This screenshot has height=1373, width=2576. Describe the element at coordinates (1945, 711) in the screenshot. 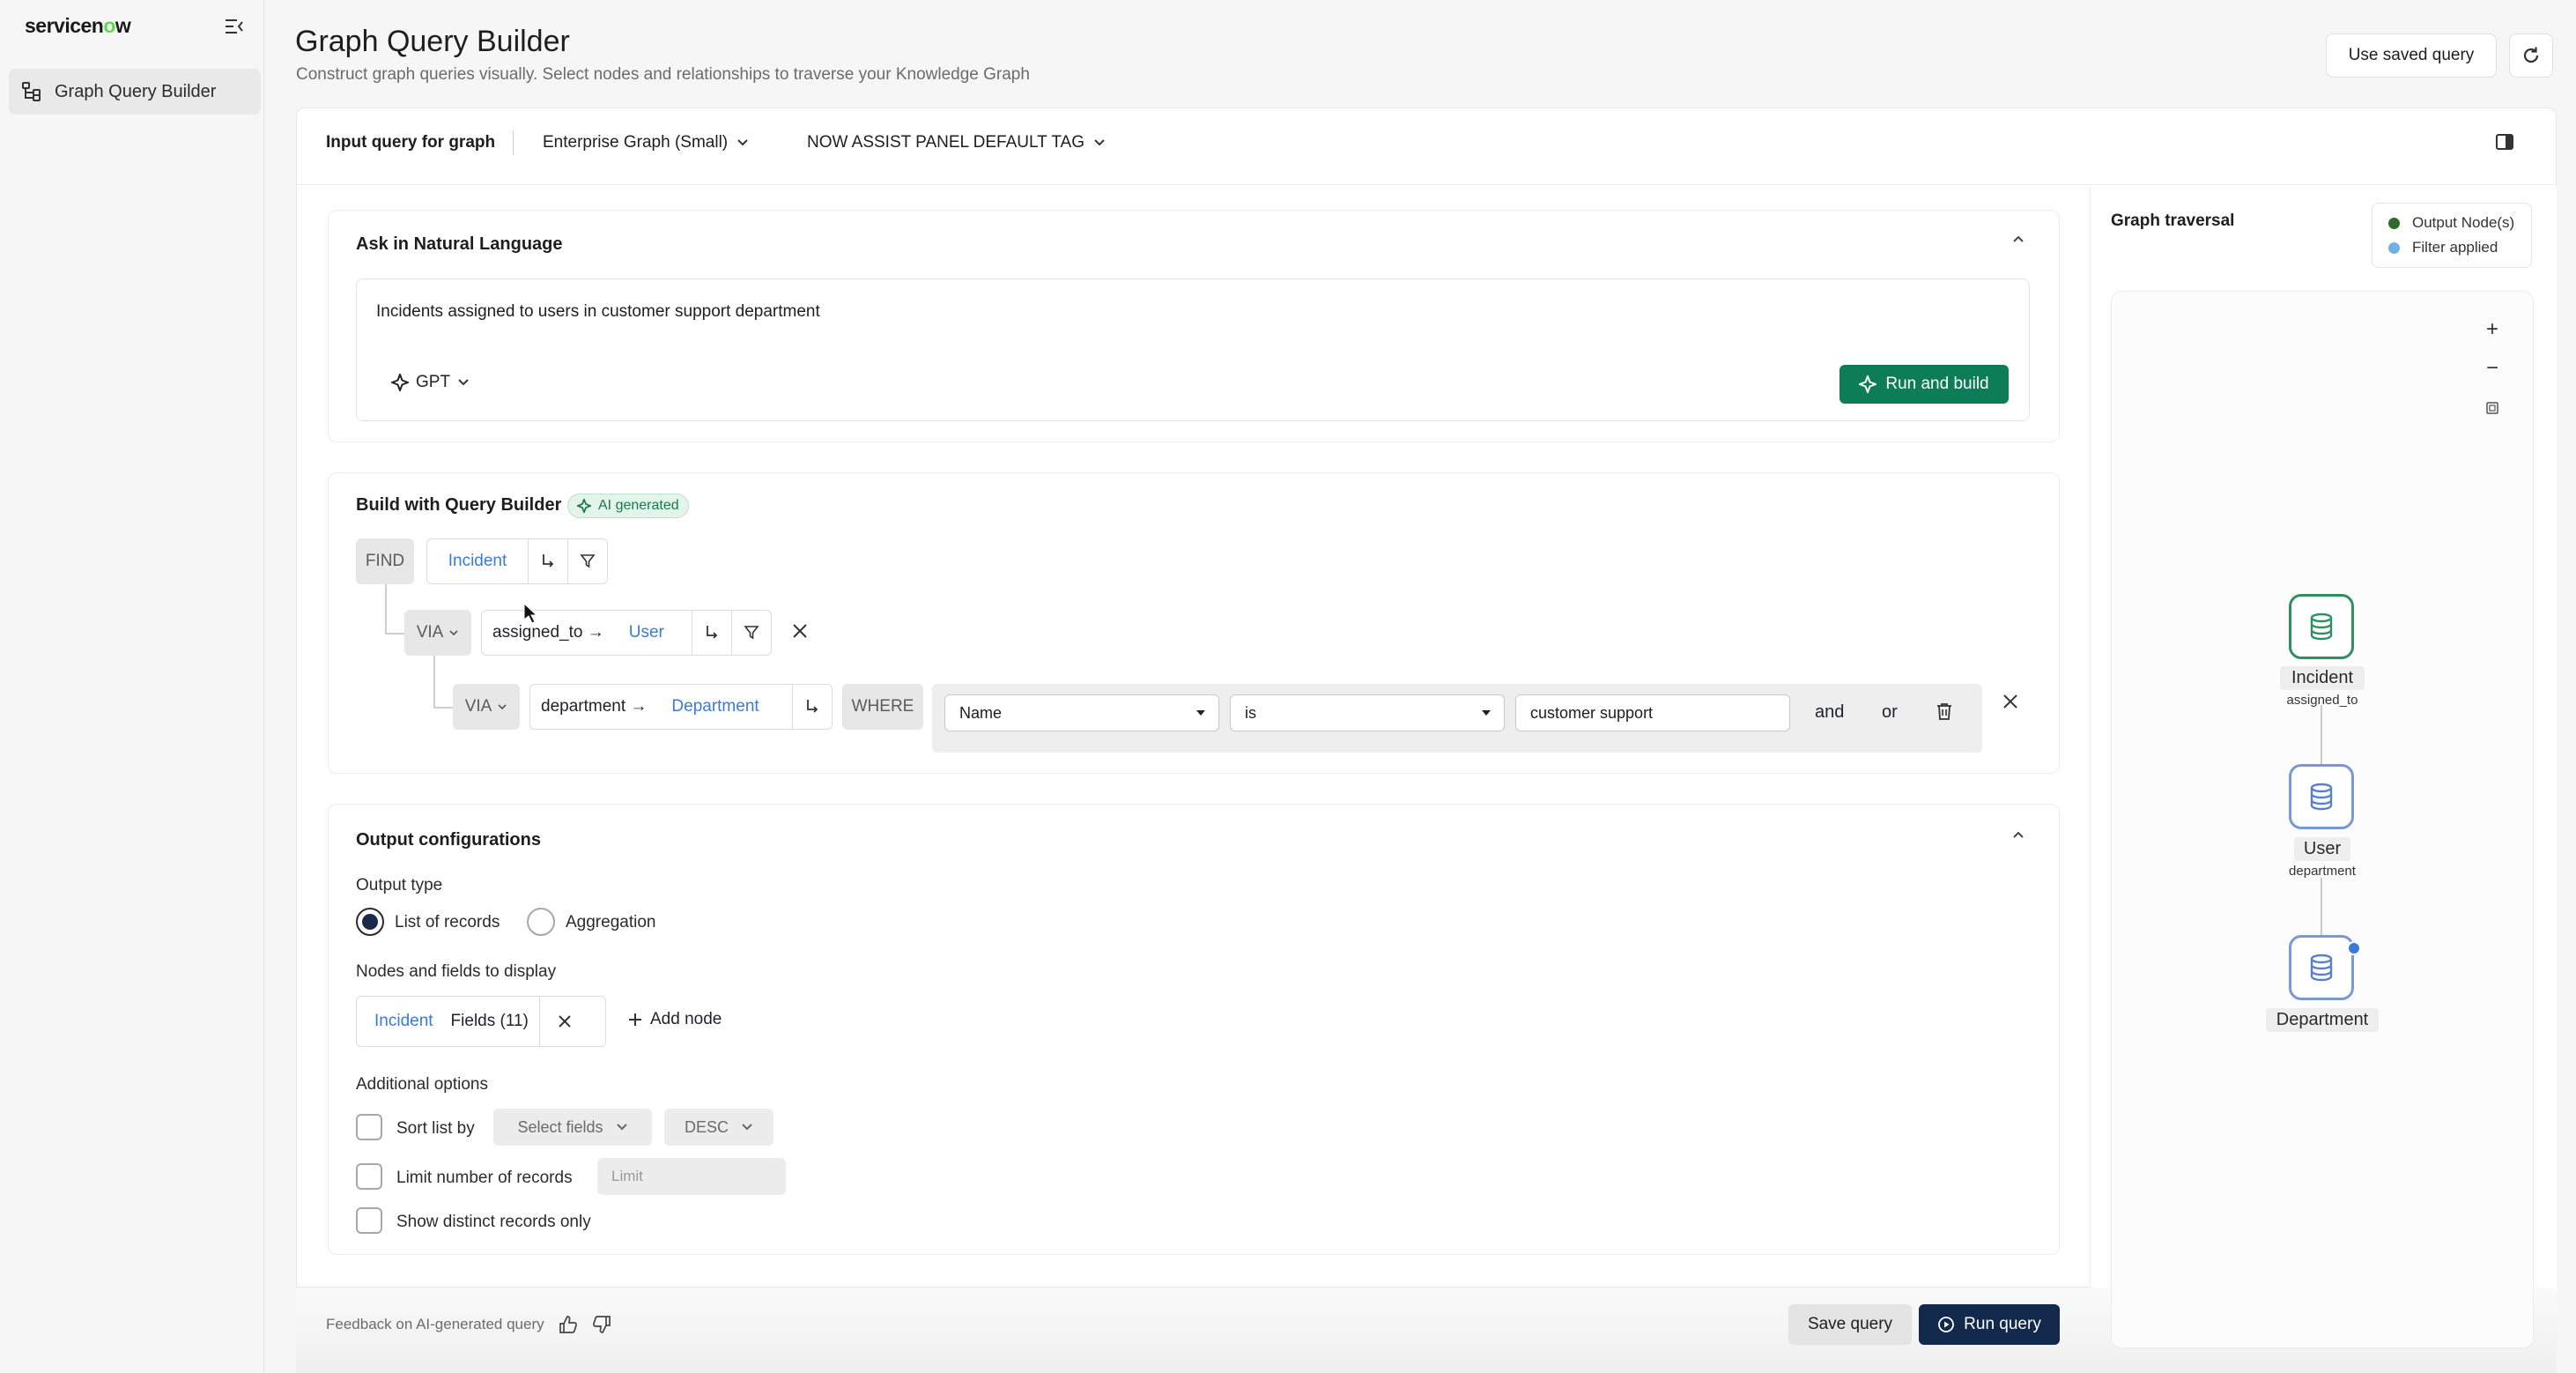

I see `trash-icon` at that location.